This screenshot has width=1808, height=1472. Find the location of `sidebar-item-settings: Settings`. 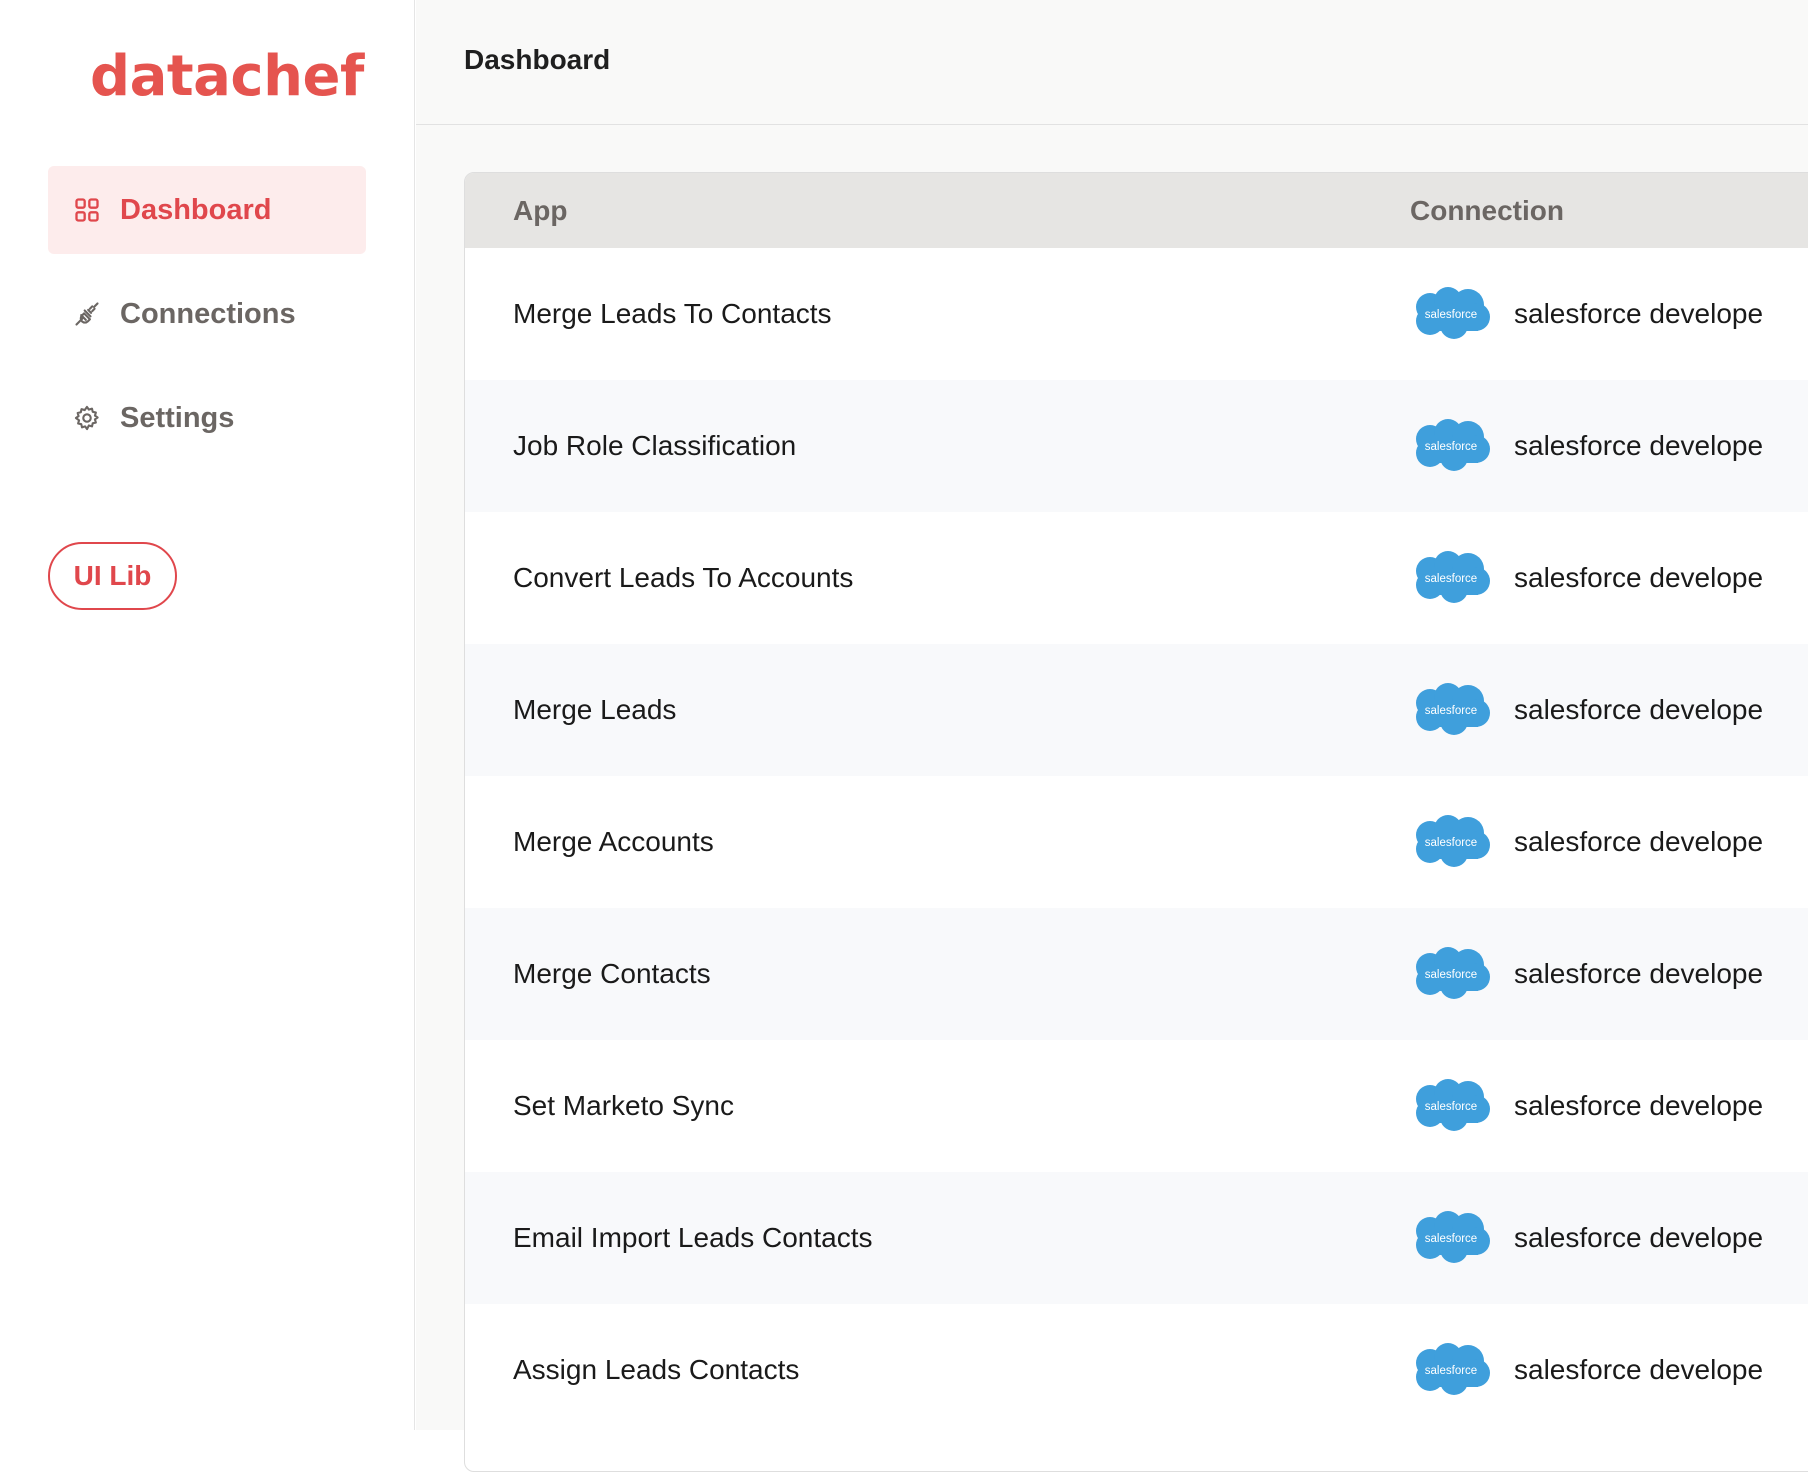

sidebar-item-settings: Settings is located at coordinates (207, 418).